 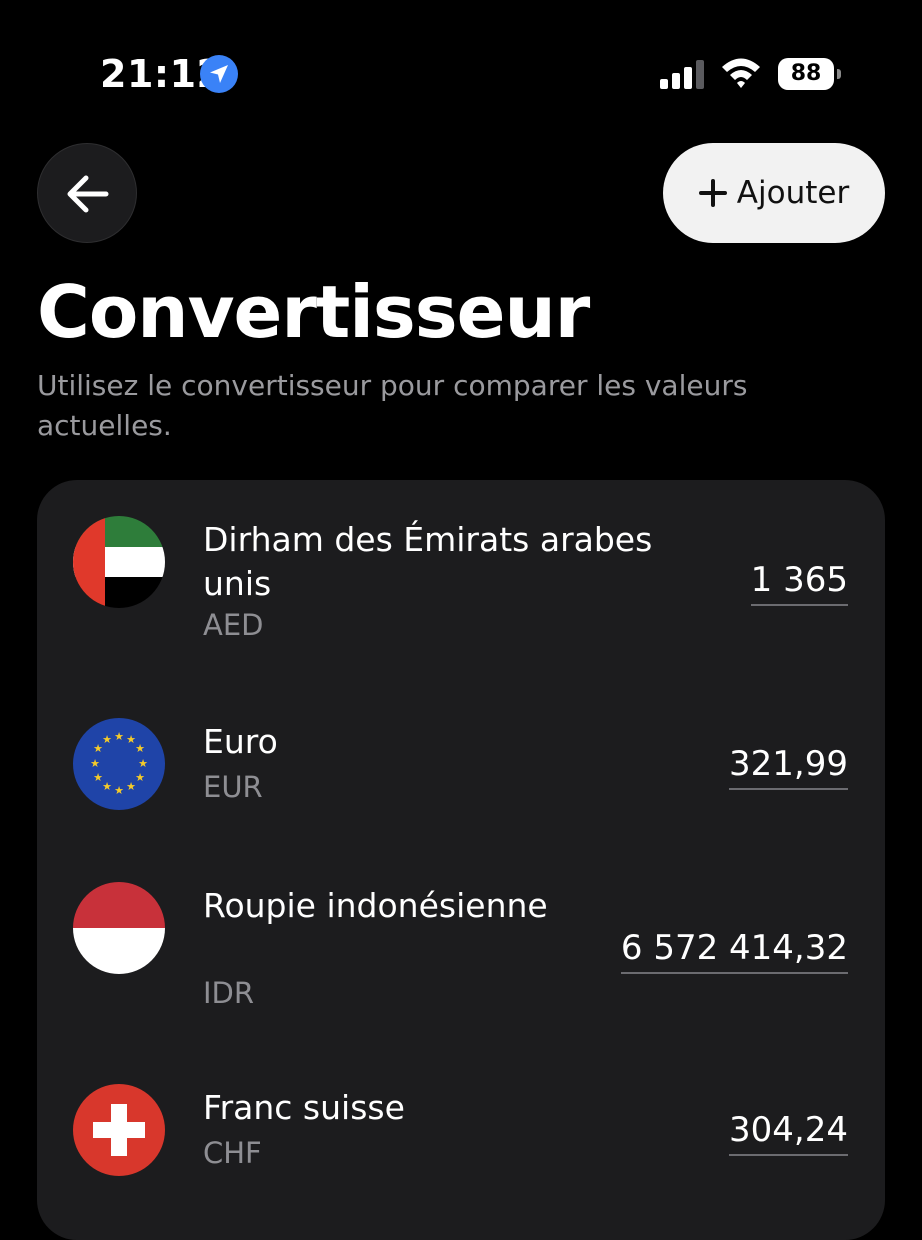 What do you see at coordinates (788, 1133) in the screenshot?
I see `currency-value-input: 304,24` at bounding box center [788, 1133].